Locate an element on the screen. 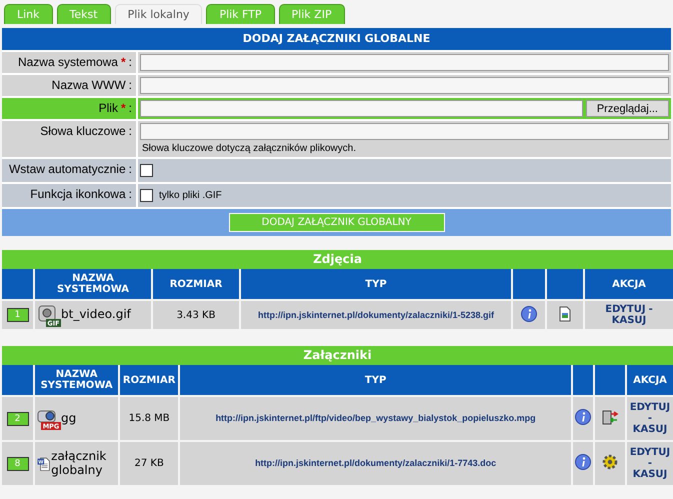 The width and height of the screenshot is (673, 499). file-size: 27 KB is located at coordinates (149, 463).